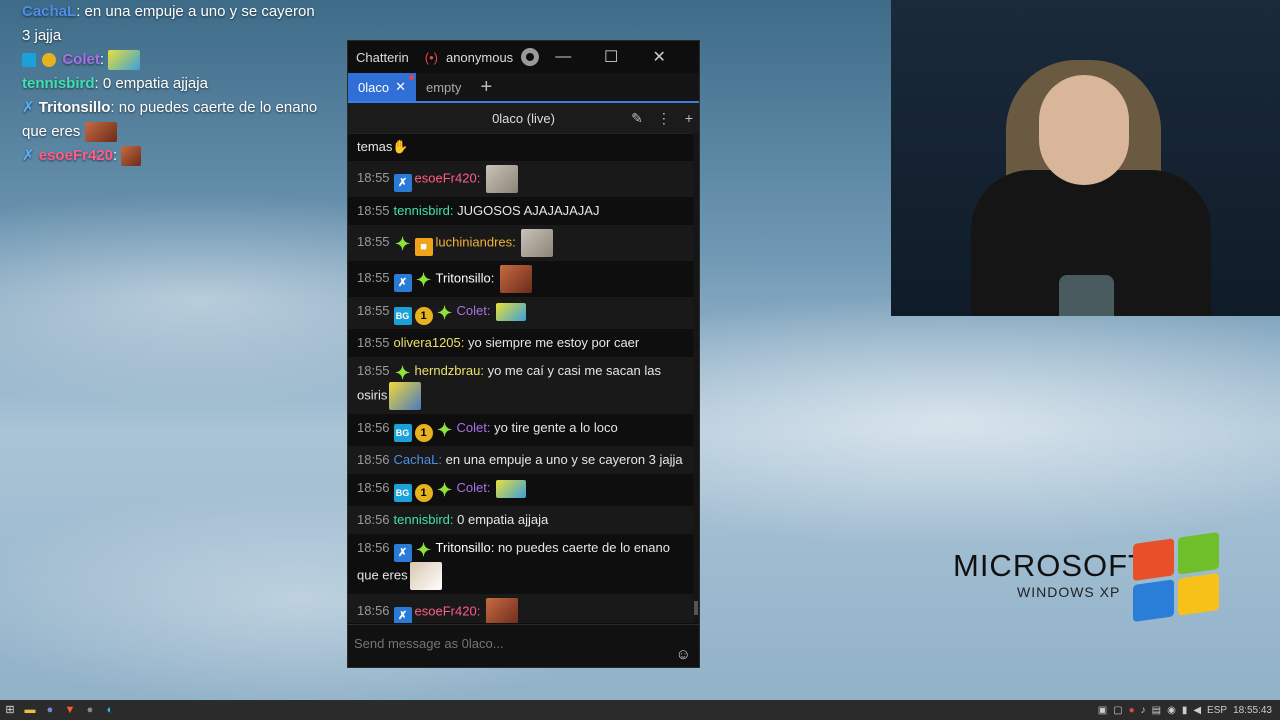 Image resolution: width=1280 pixels, height=720 pixels. Describe the element at coordinates (1102, 710) in the screenshot. I see `tray-icon: ▣` at that location.